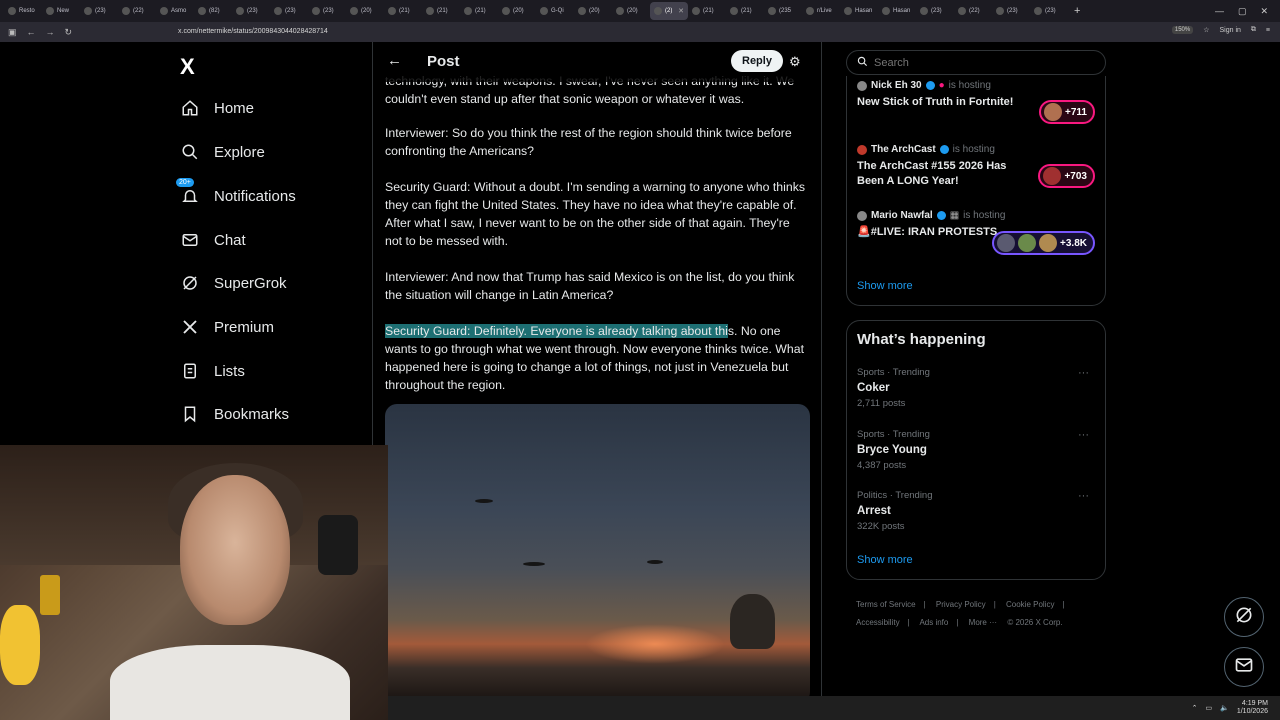 The height and width of the screenshot is (720, 1280). Describe the element at coordinates (1264, 11) in the screenshot. I see `close-icon: ✕` at that location.